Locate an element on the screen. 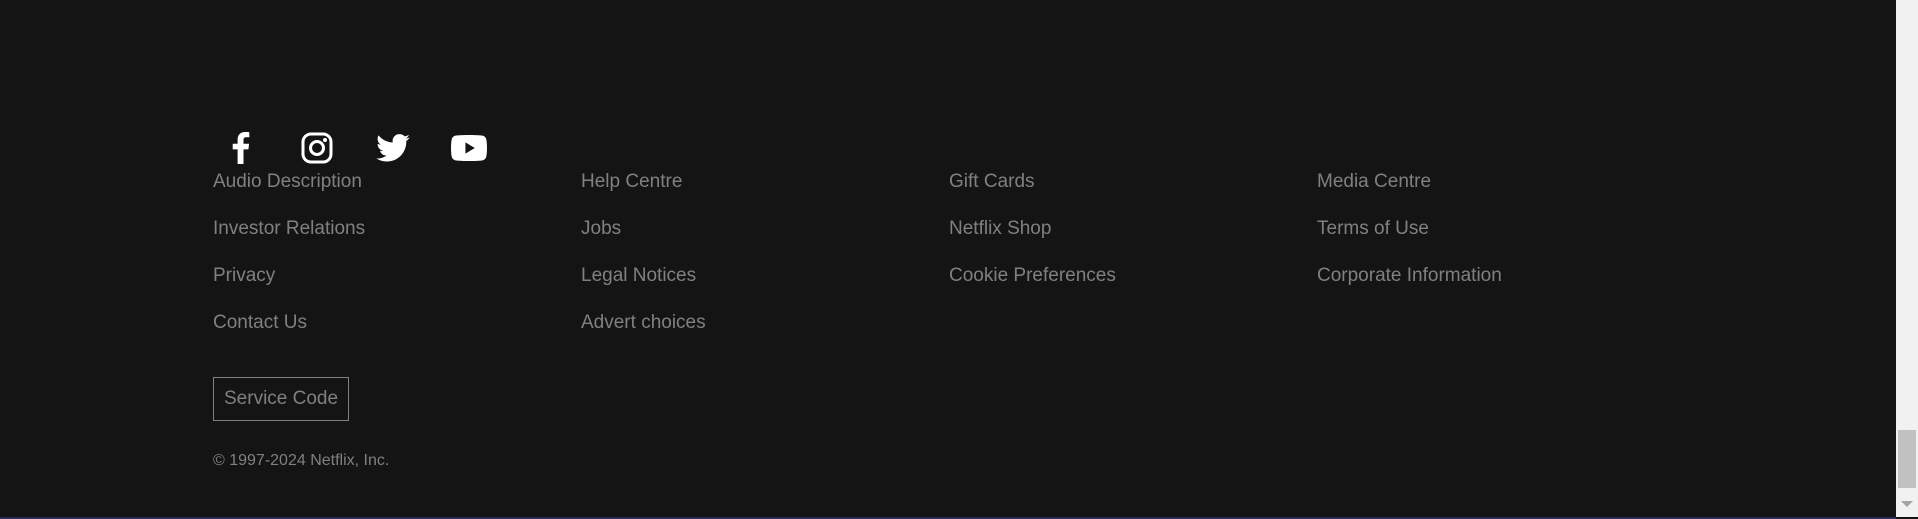 This screenshot has width=1918, height=519. footer-link-media-centre: Media Centre is located at coordinates (1374, 182).